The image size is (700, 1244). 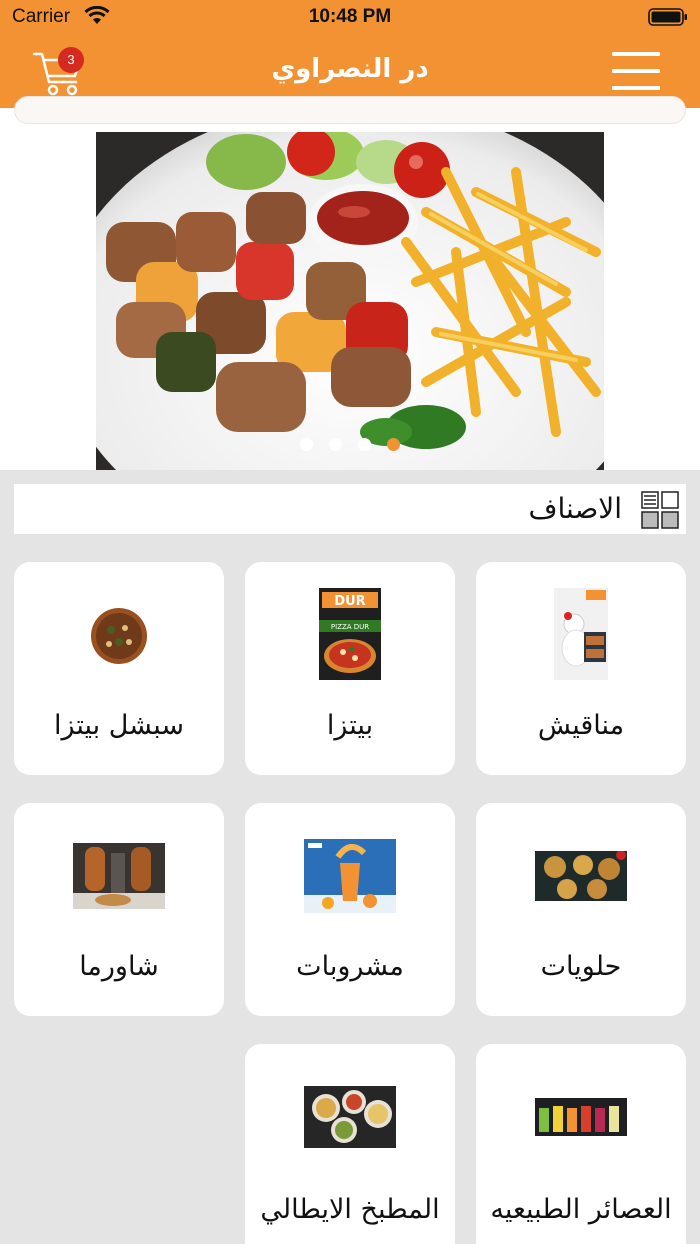 I want to click on category-label: سبشل بيتزا, so click(x=119, y=725).